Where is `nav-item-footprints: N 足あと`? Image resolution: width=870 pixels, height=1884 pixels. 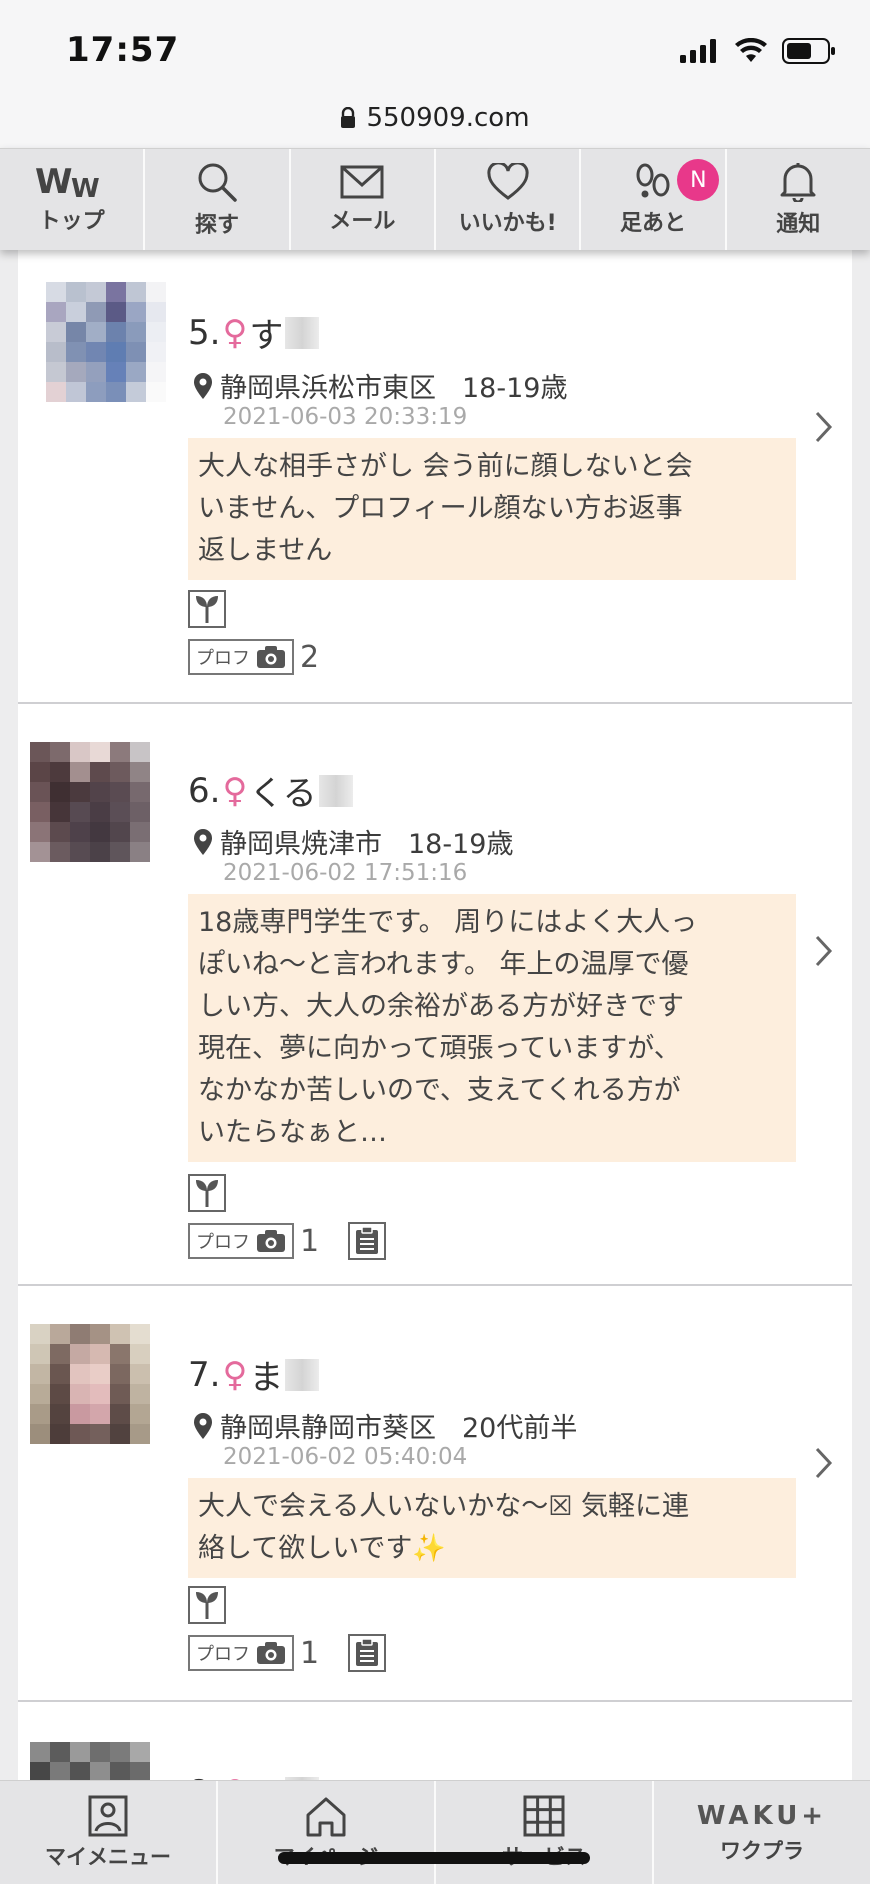 nav-item-footprints: N 足あと is located at coordinates (654, 199).